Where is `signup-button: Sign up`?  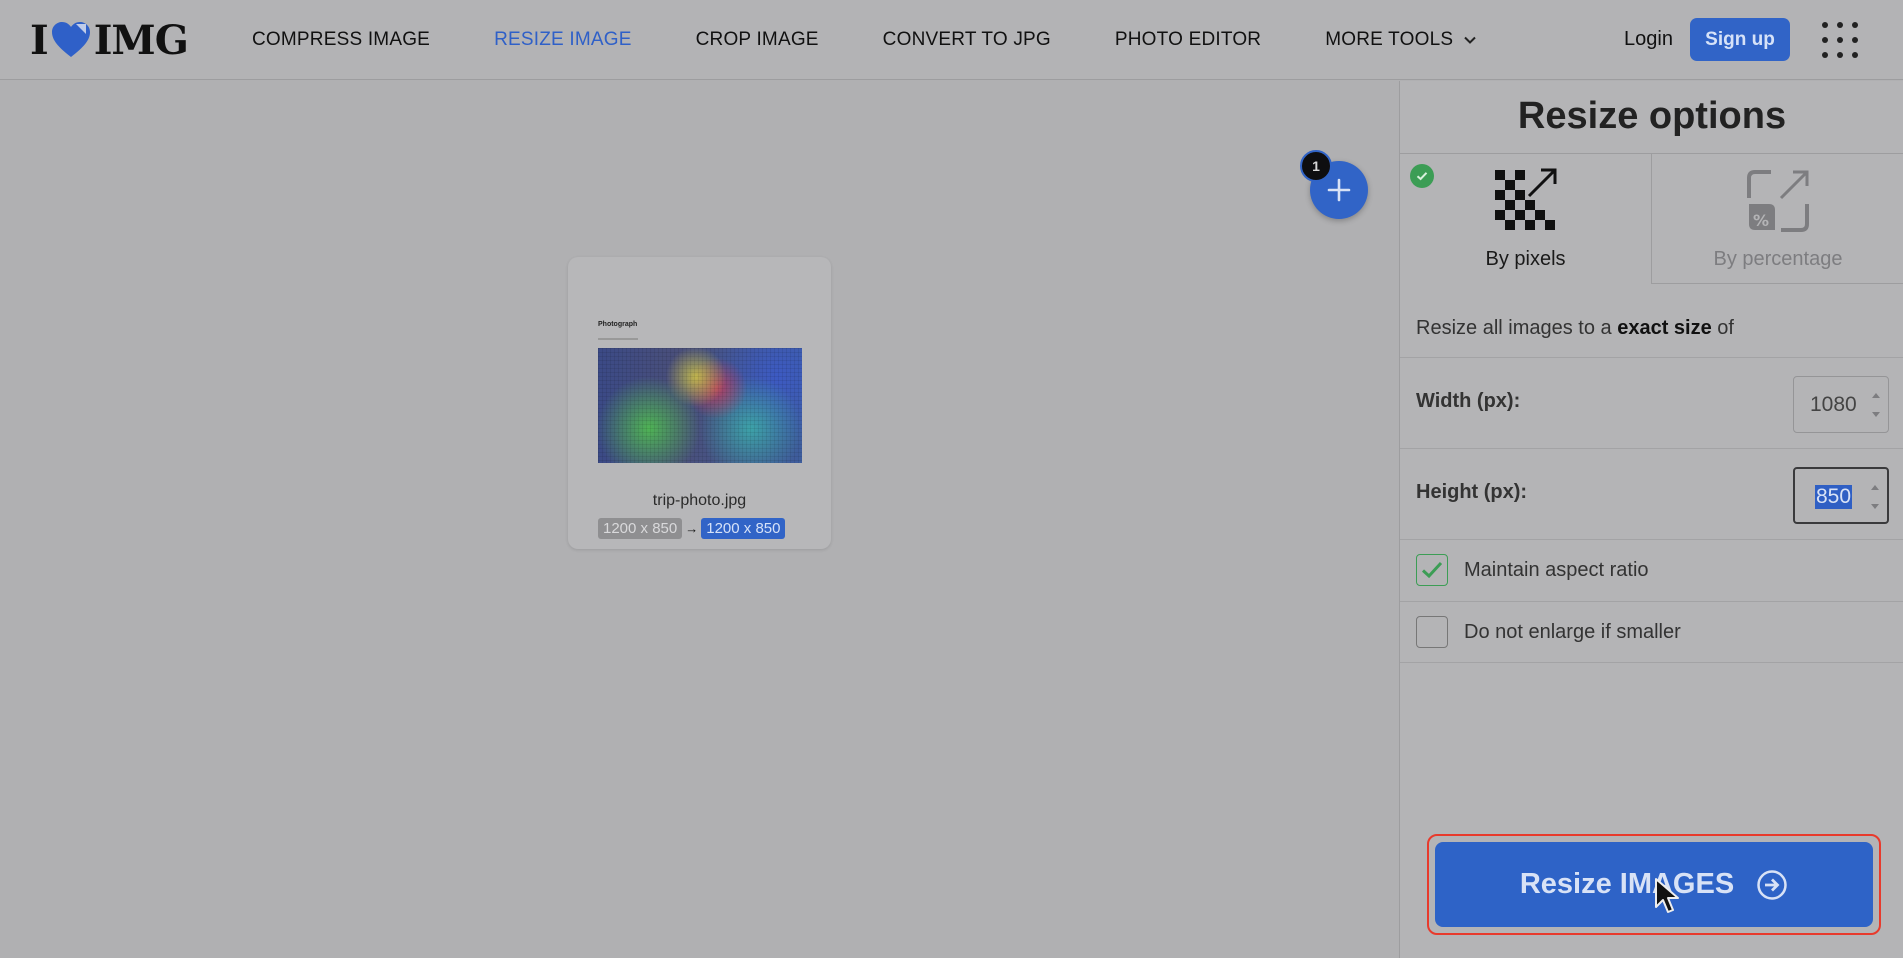 signup-button: Sign up is located at coordinates (1740, 39).